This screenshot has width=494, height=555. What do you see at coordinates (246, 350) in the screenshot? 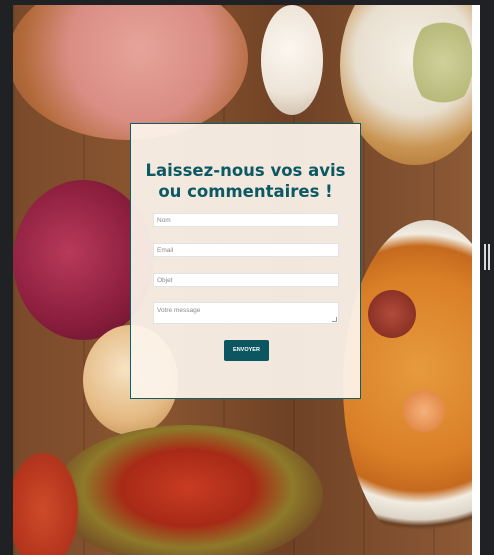
I see `send-button: ENVOYER` at bounding box center [246, 350].